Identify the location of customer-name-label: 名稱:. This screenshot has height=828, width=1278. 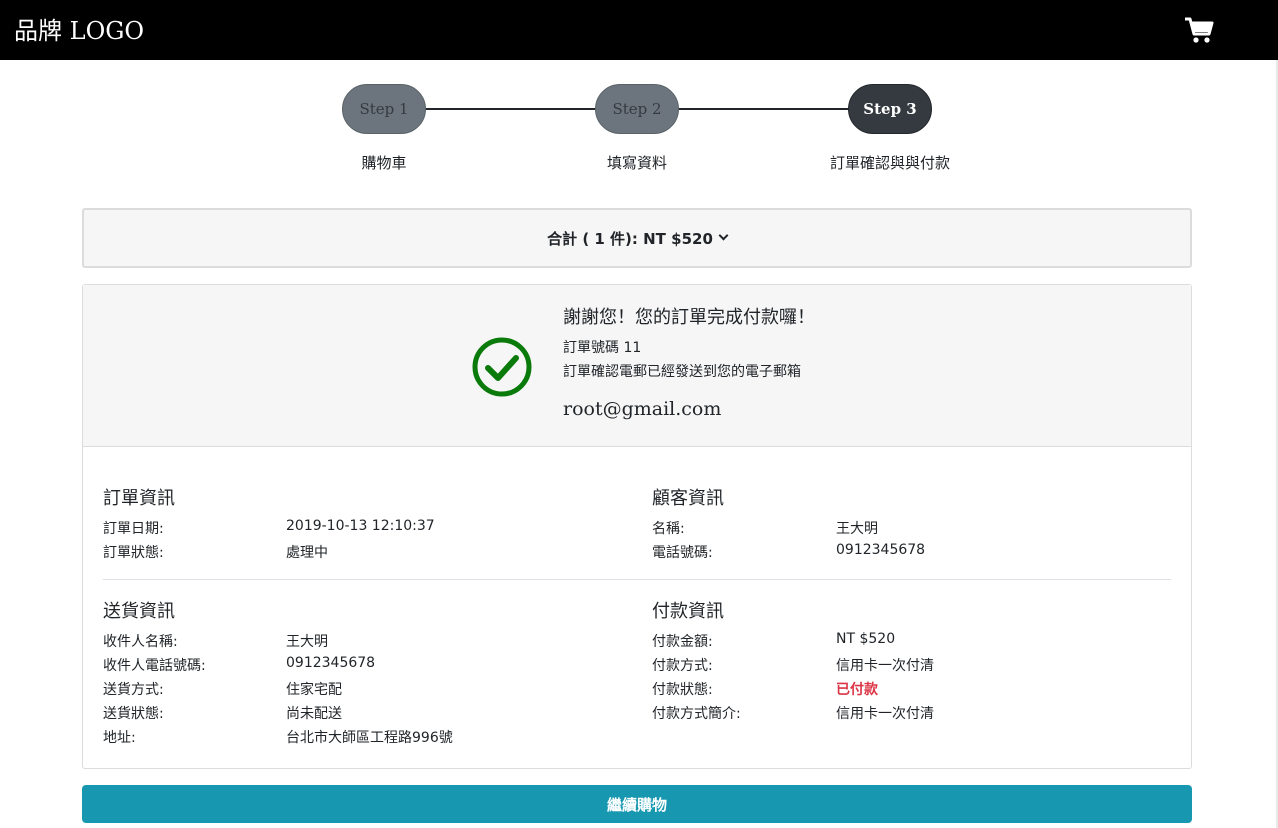
(668, 529).